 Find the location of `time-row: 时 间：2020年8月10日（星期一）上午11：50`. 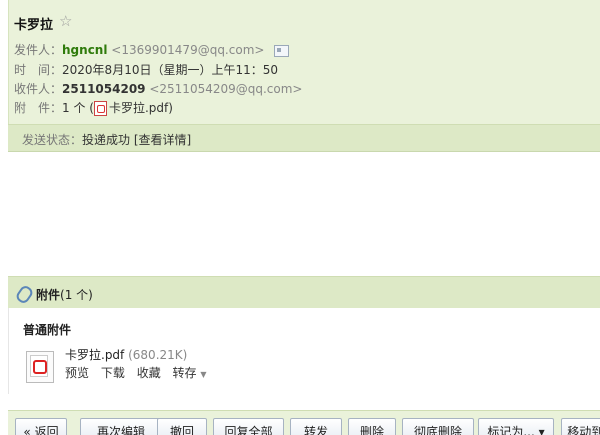

time-row: 时 间：2020年8月10日（星期一）上午11：50 is located at coordinates (146, 69).